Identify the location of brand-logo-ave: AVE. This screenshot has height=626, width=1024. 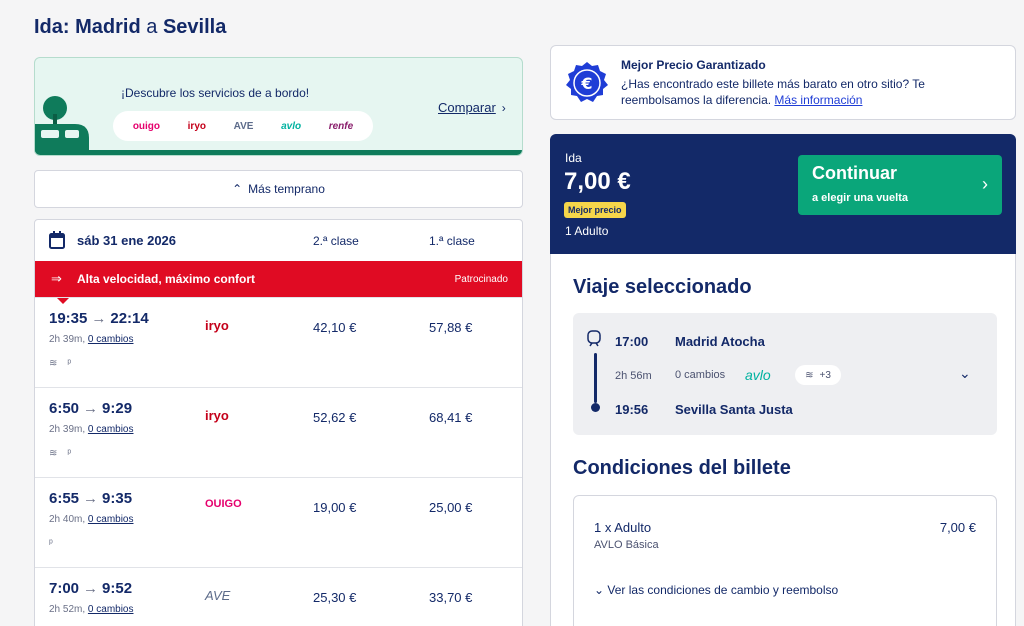
(243, 126).